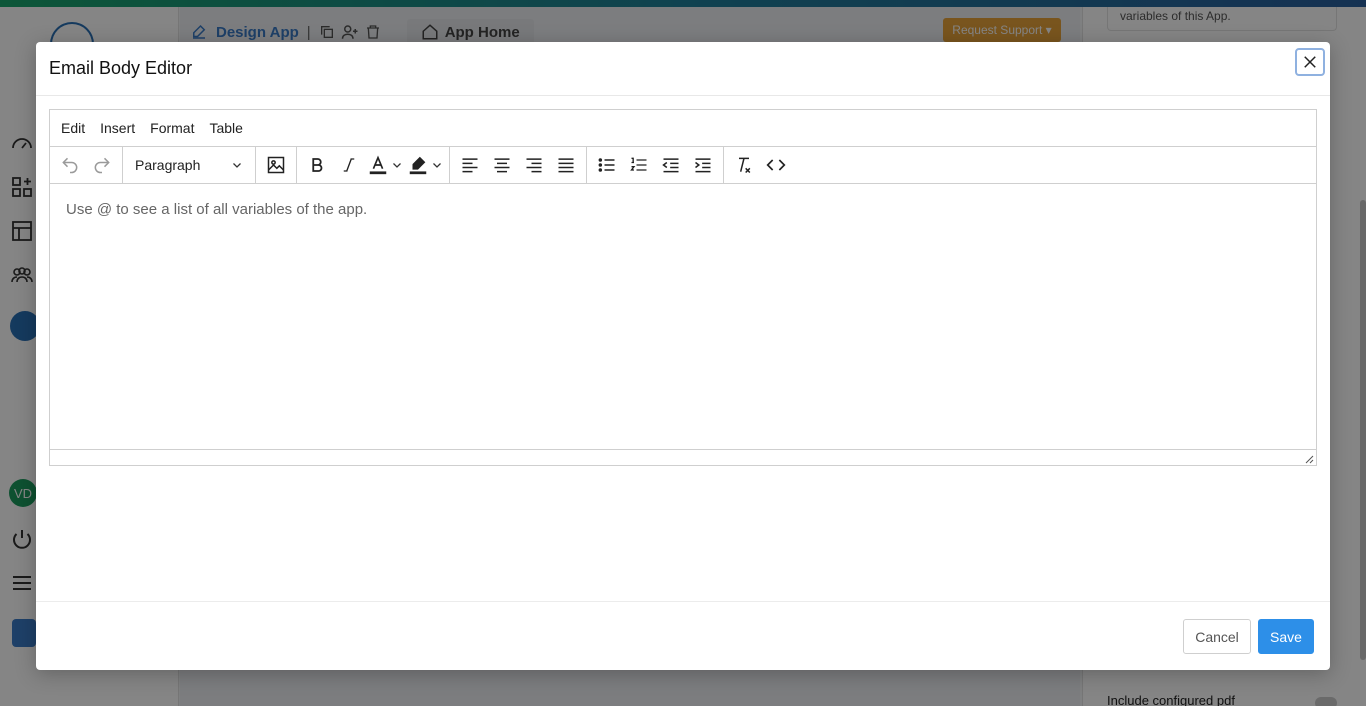 This screenshot has width=1366, height=706. I want to click on source-code-button, so click(776, 165).